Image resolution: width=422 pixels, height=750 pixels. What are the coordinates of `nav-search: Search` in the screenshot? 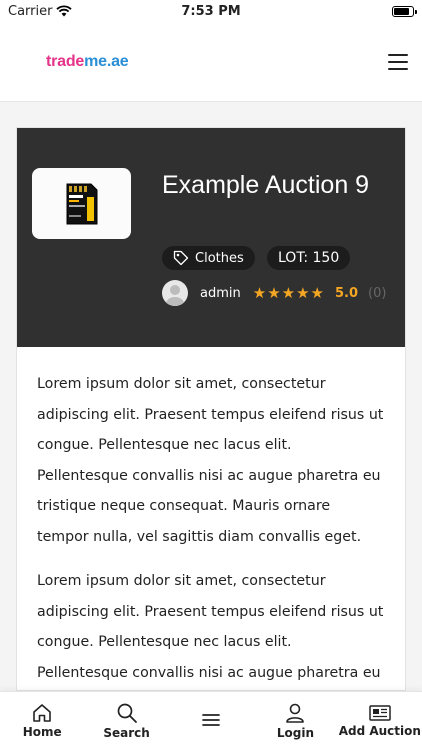 It's located at (126, 721).